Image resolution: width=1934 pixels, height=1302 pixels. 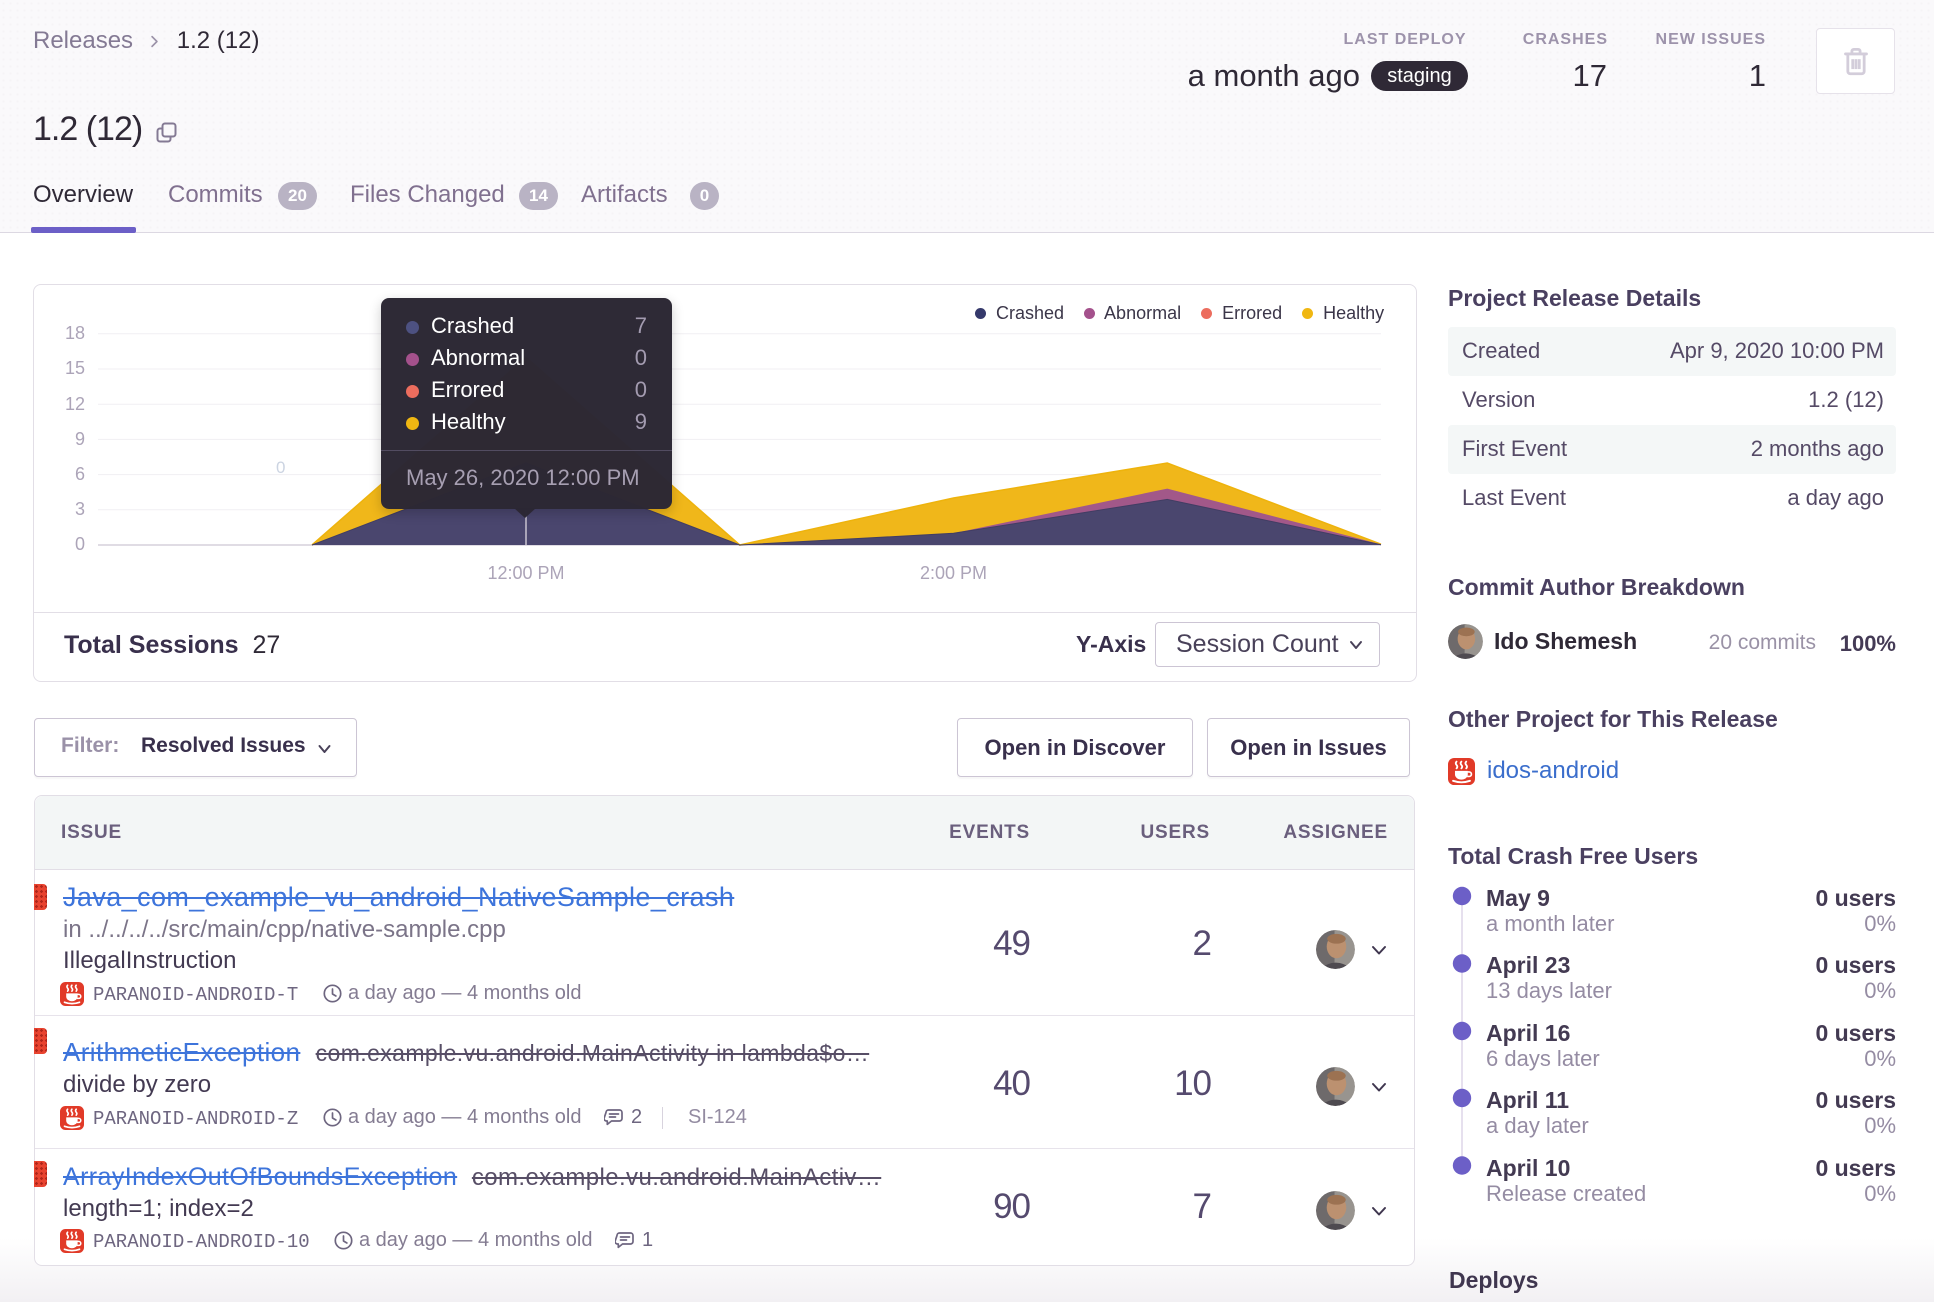 What do you see at coordinates (75, 333) in the screenshot?
I see `svg-text: 18` at bounding box center [75, 333].